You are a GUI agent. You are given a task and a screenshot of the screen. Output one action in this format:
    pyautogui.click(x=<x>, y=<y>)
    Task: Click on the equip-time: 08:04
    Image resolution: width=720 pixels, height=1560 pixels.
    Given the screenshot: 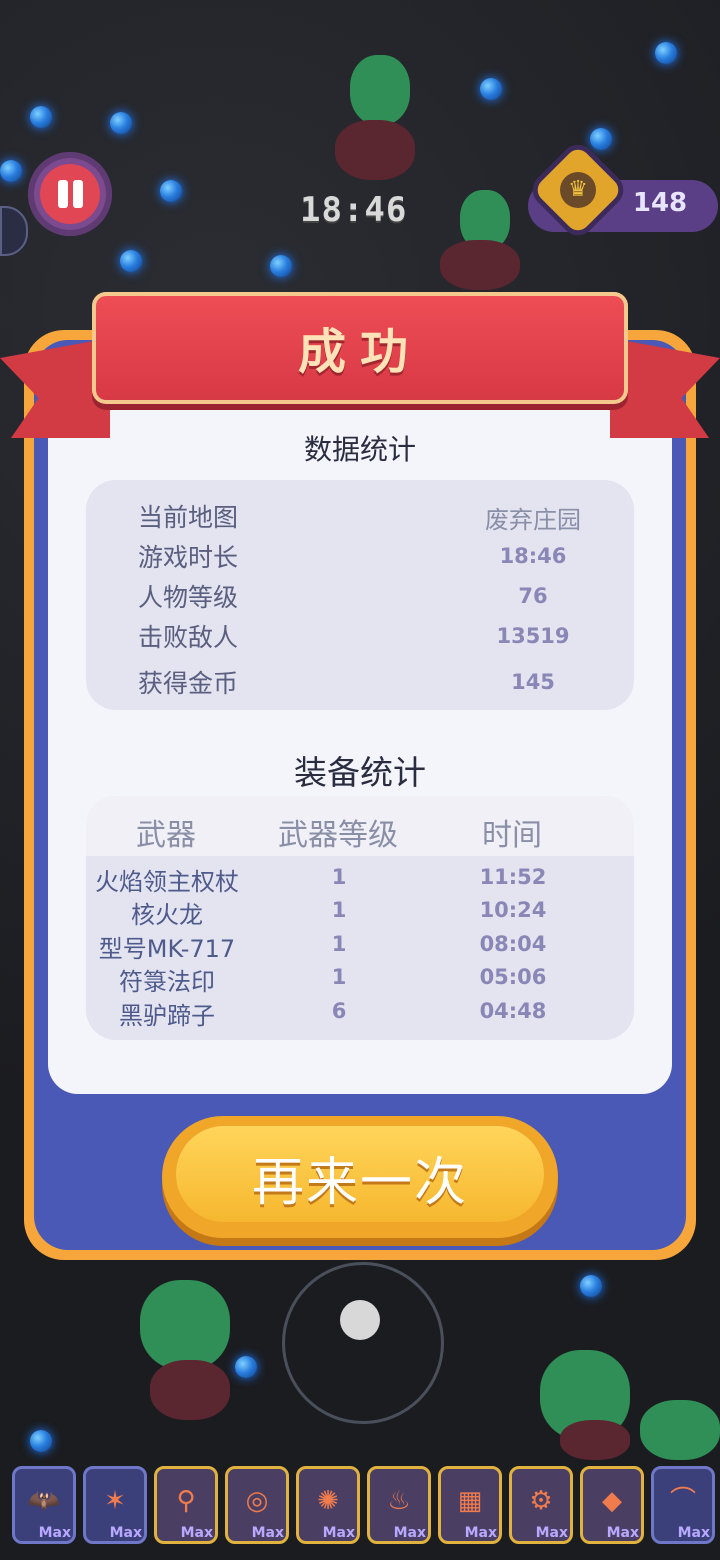 What is the action you would take?
    pyautogui.click(x=513, y=944)
    